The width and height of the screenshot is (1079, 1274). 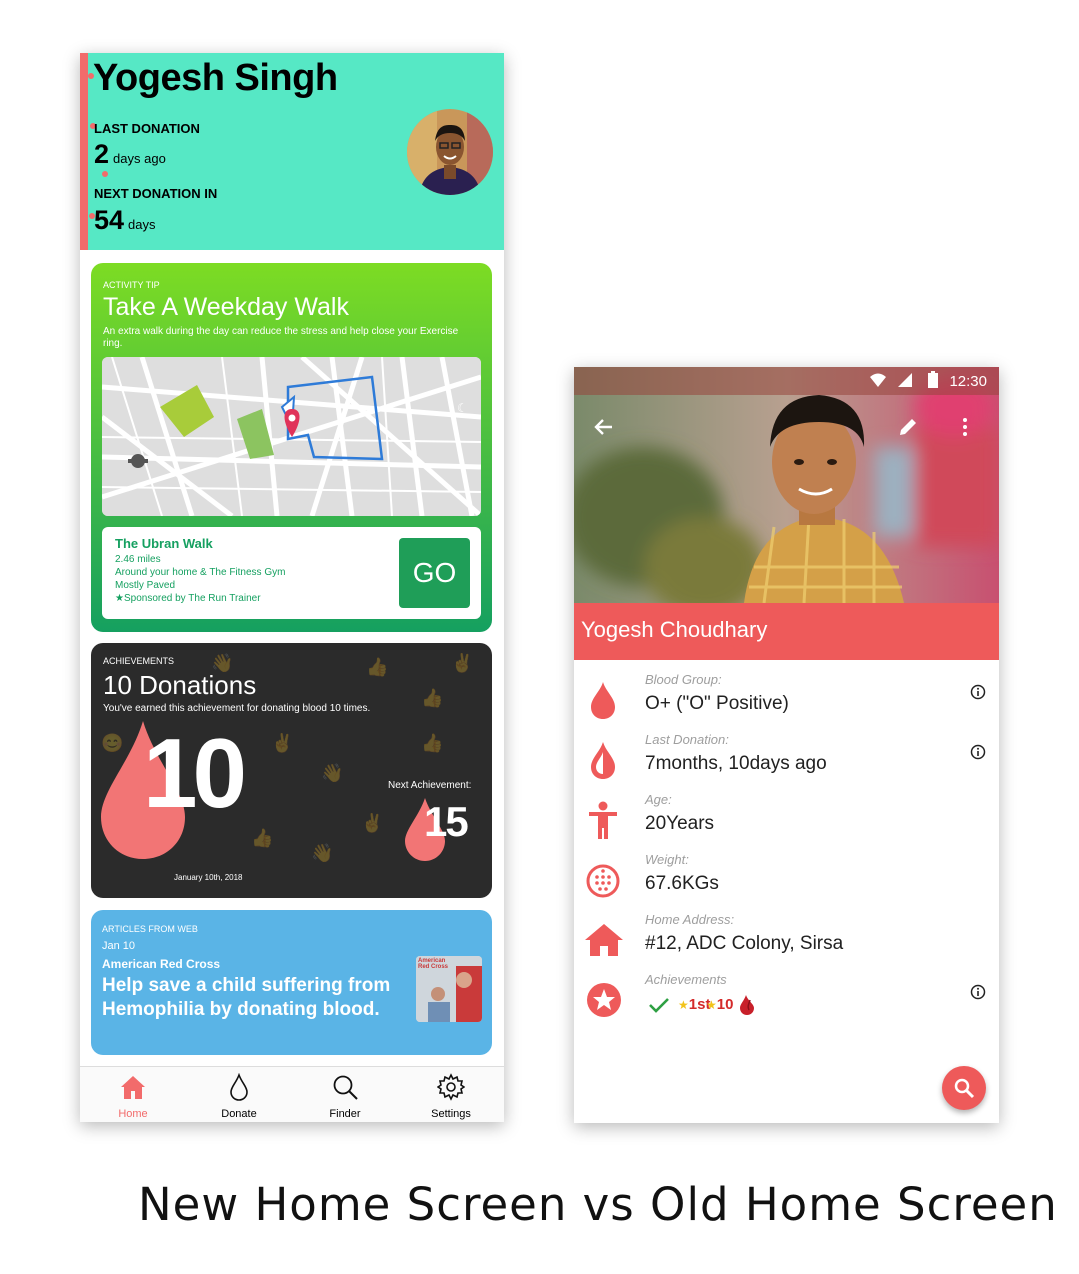 I want to click on blood-group-label: Blood Group:, so click(x=683, y=679).